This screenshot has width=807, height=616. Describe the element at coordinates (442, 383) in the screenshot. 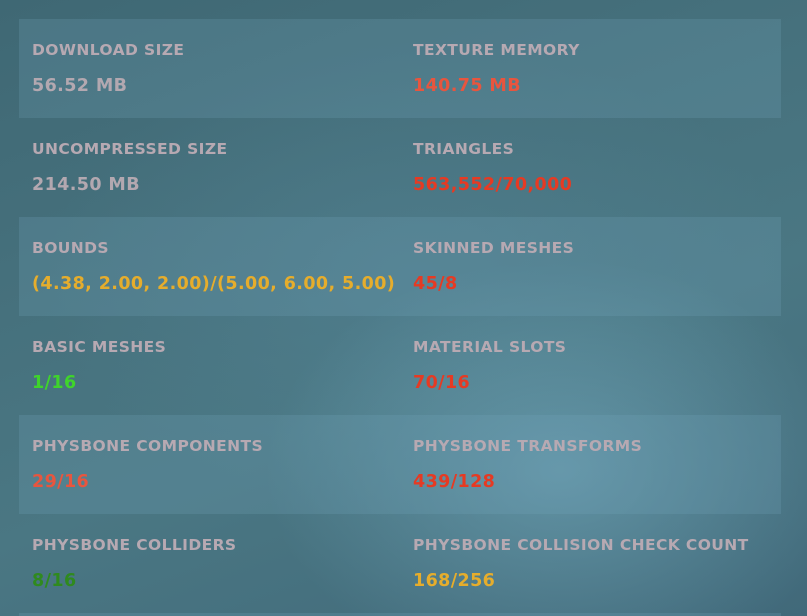

I see `stat-value: 70/16` at that location.